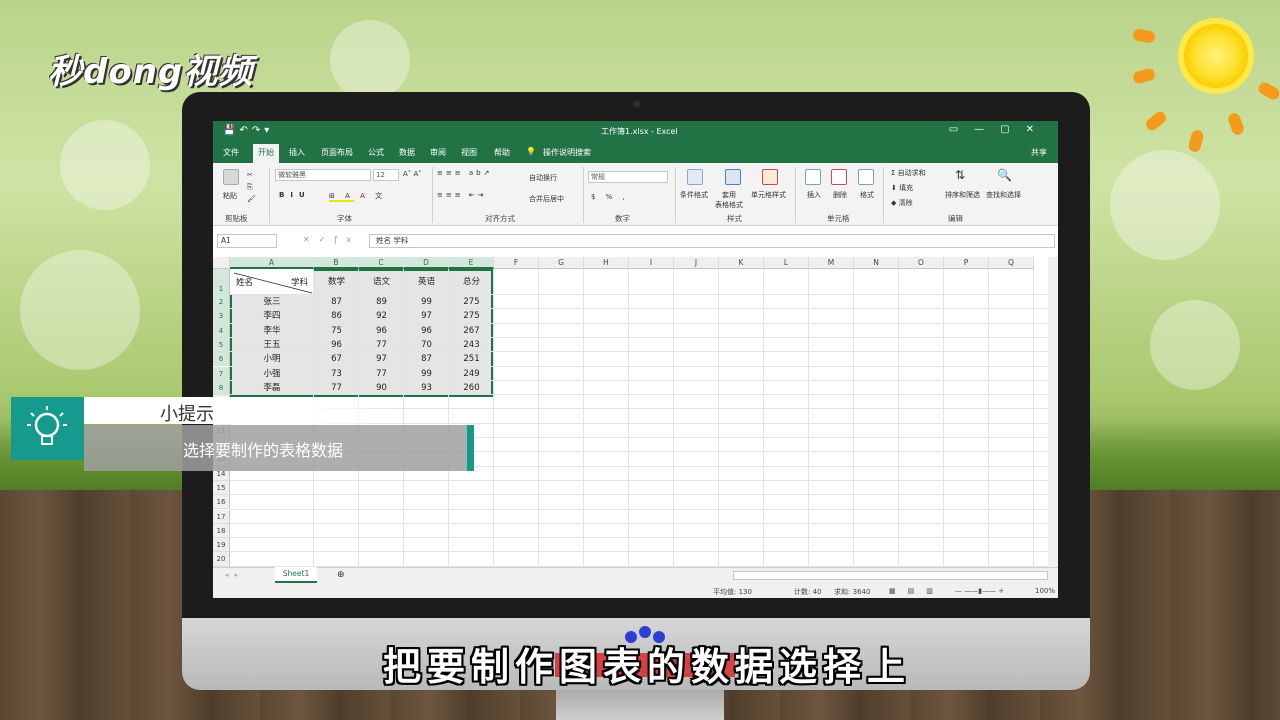 The width and height of the screenshot is (1280, 720). What do you see at coordinates (921, 263) in the screenshot?
I see `column-header-o: O` at bounding box center [921, 263].